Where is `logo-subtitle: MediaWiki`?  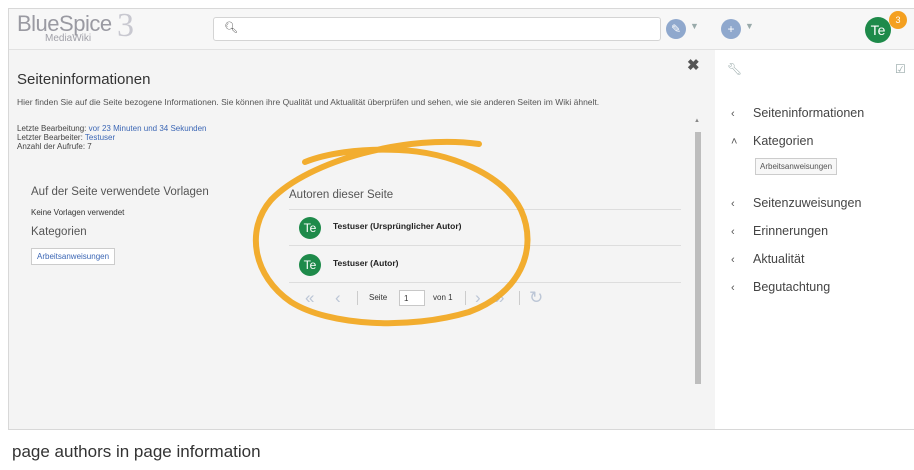 logo-subtitle: MediaWiki is located at coordinates (68, 38).